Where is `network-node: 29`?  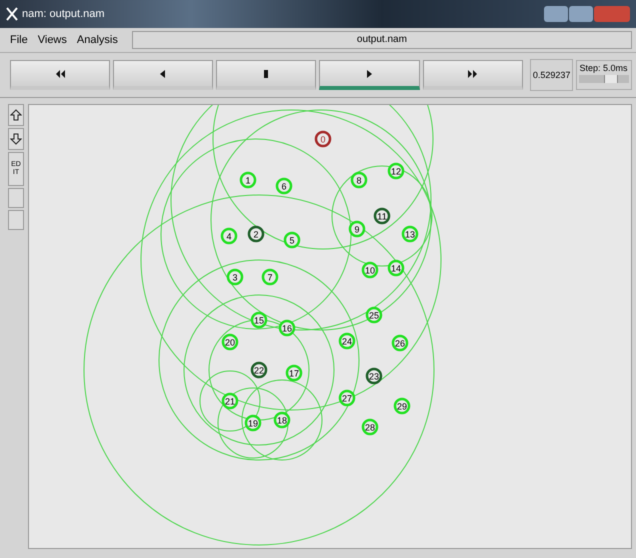 network-node: 29 is located at coordinates (402, 406).